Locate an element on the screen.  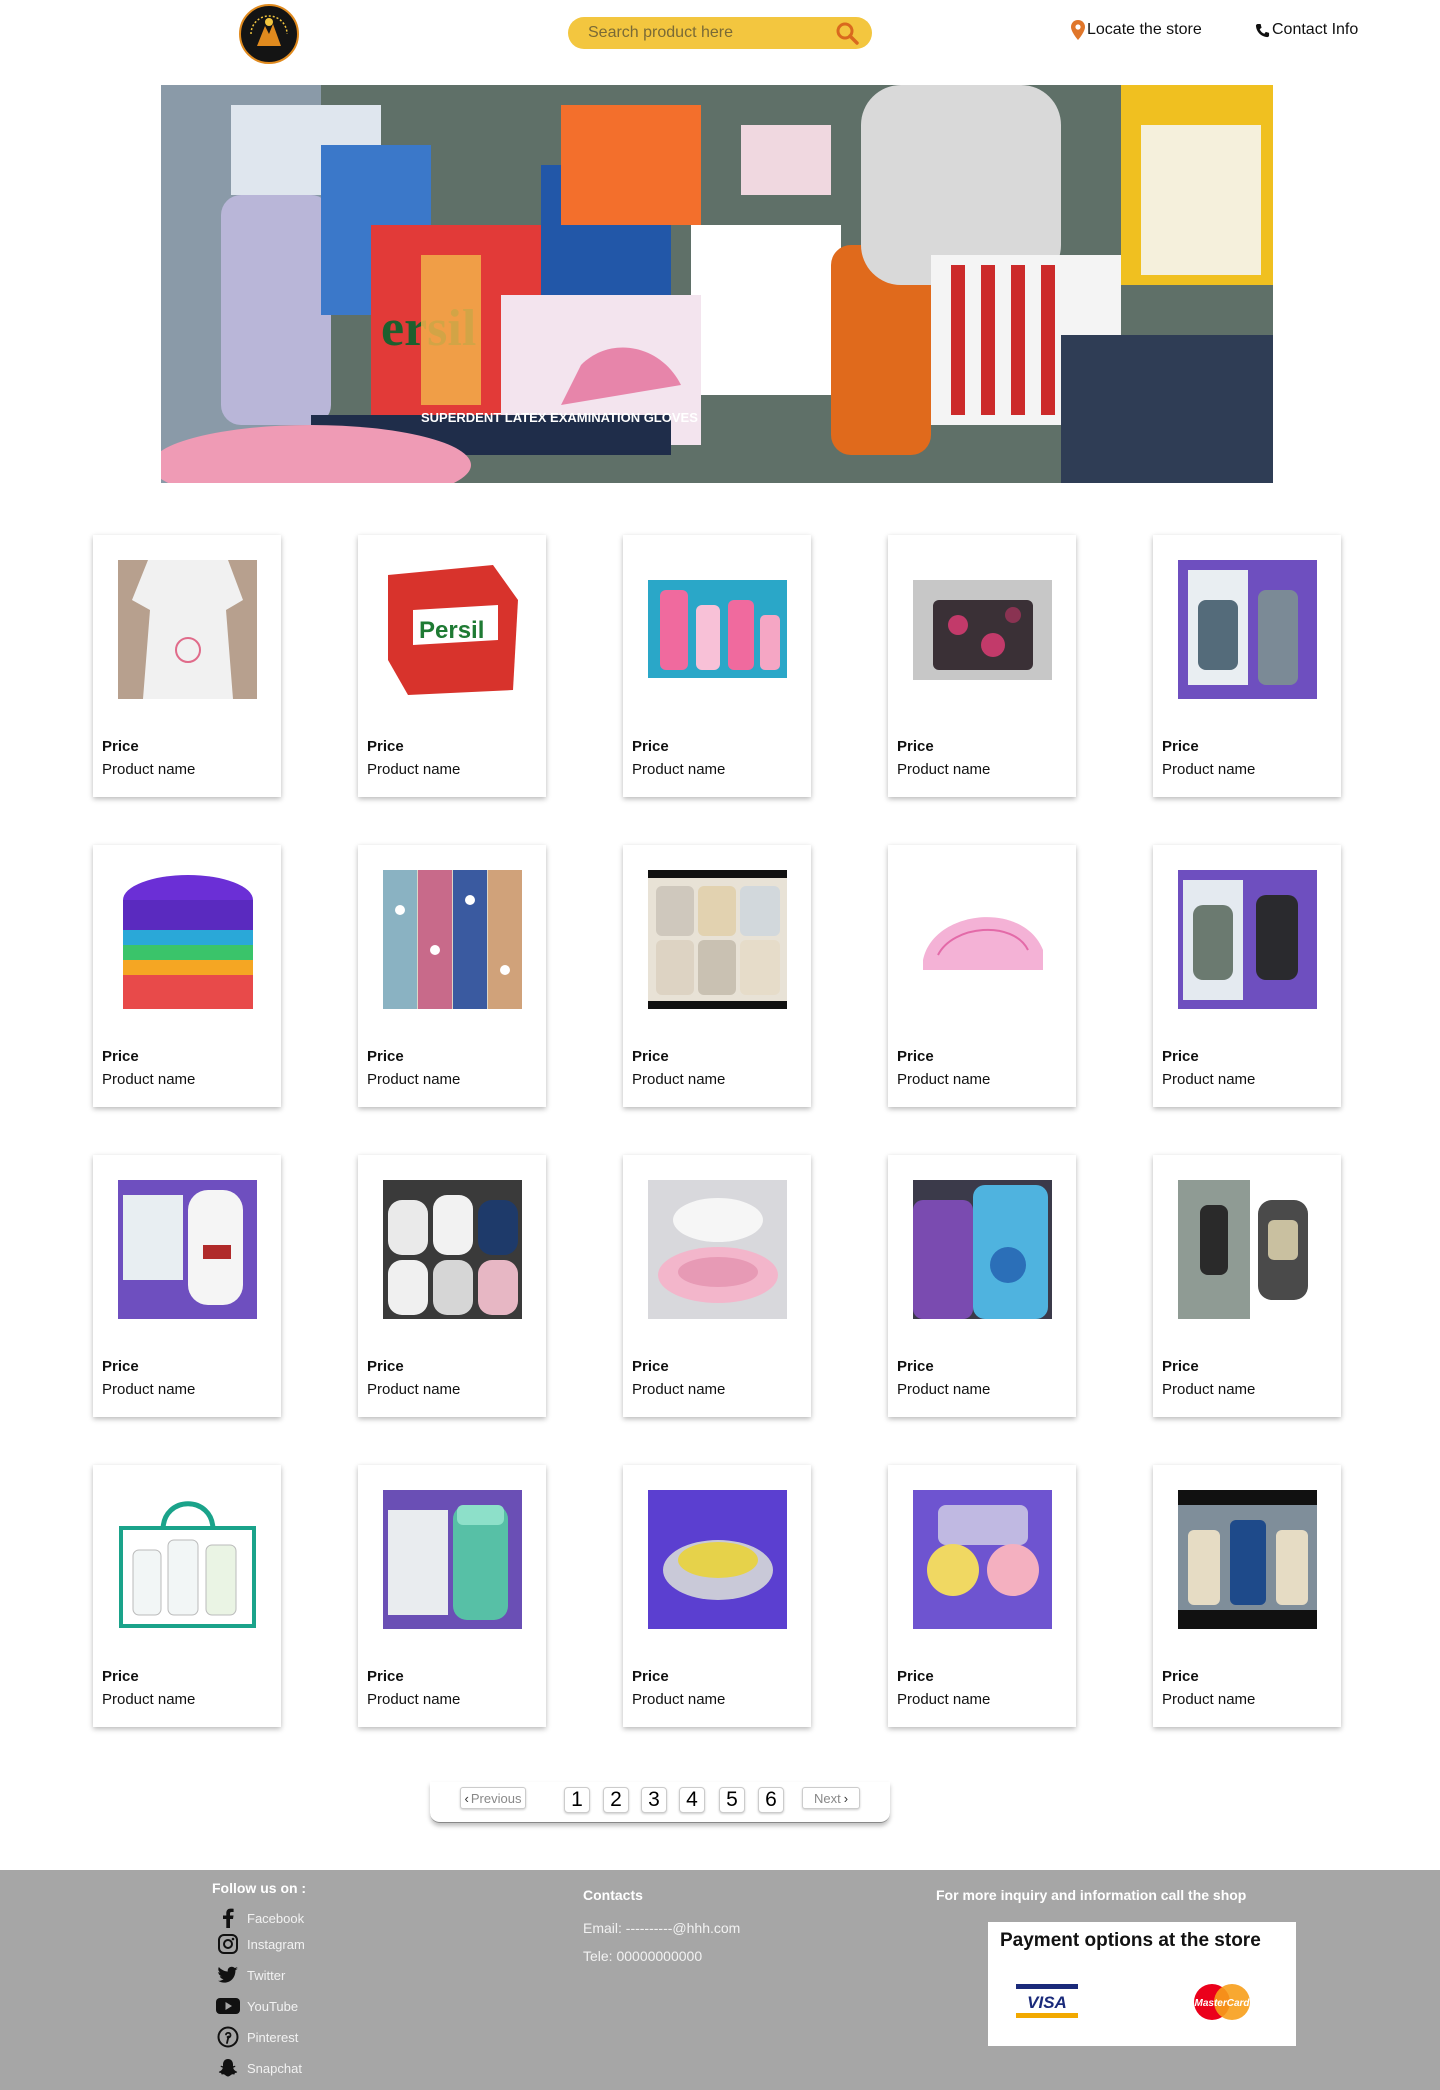
follow-us-title: Follow us on : is located at coordinates (259, 1888).